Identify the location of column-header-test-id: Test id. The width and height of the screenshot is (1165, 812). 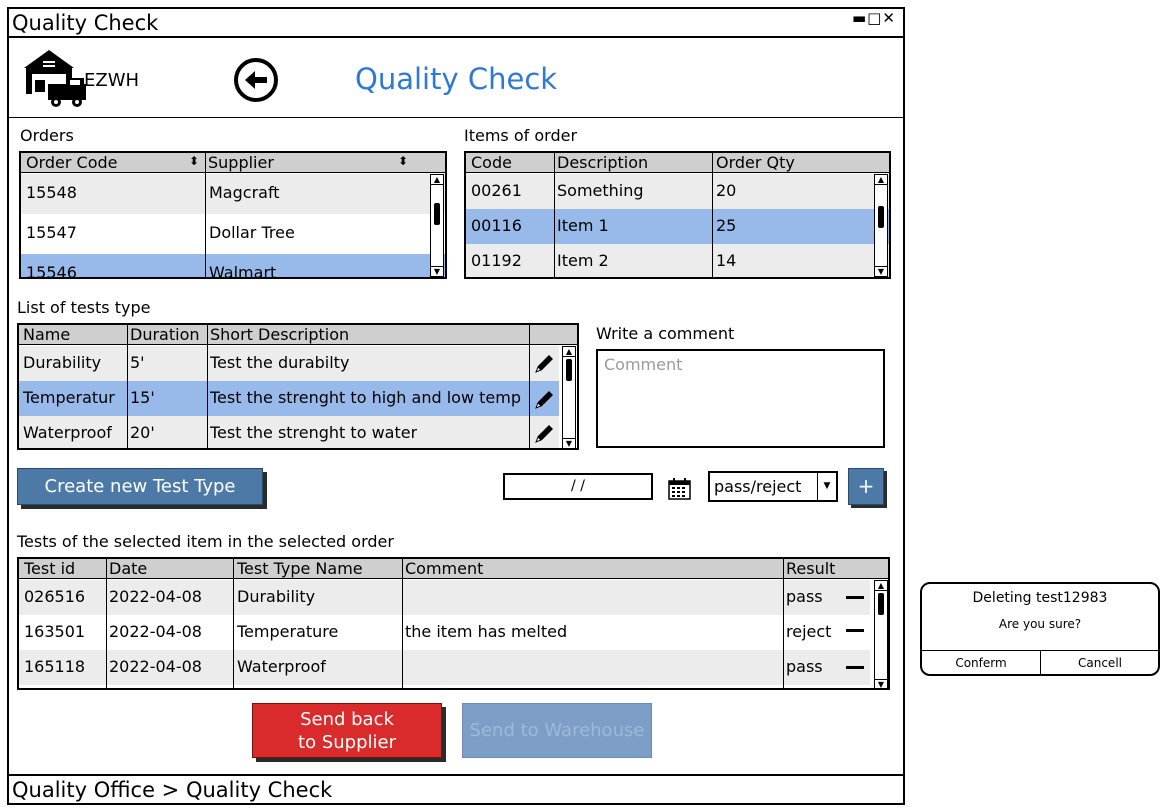
(49, 568).